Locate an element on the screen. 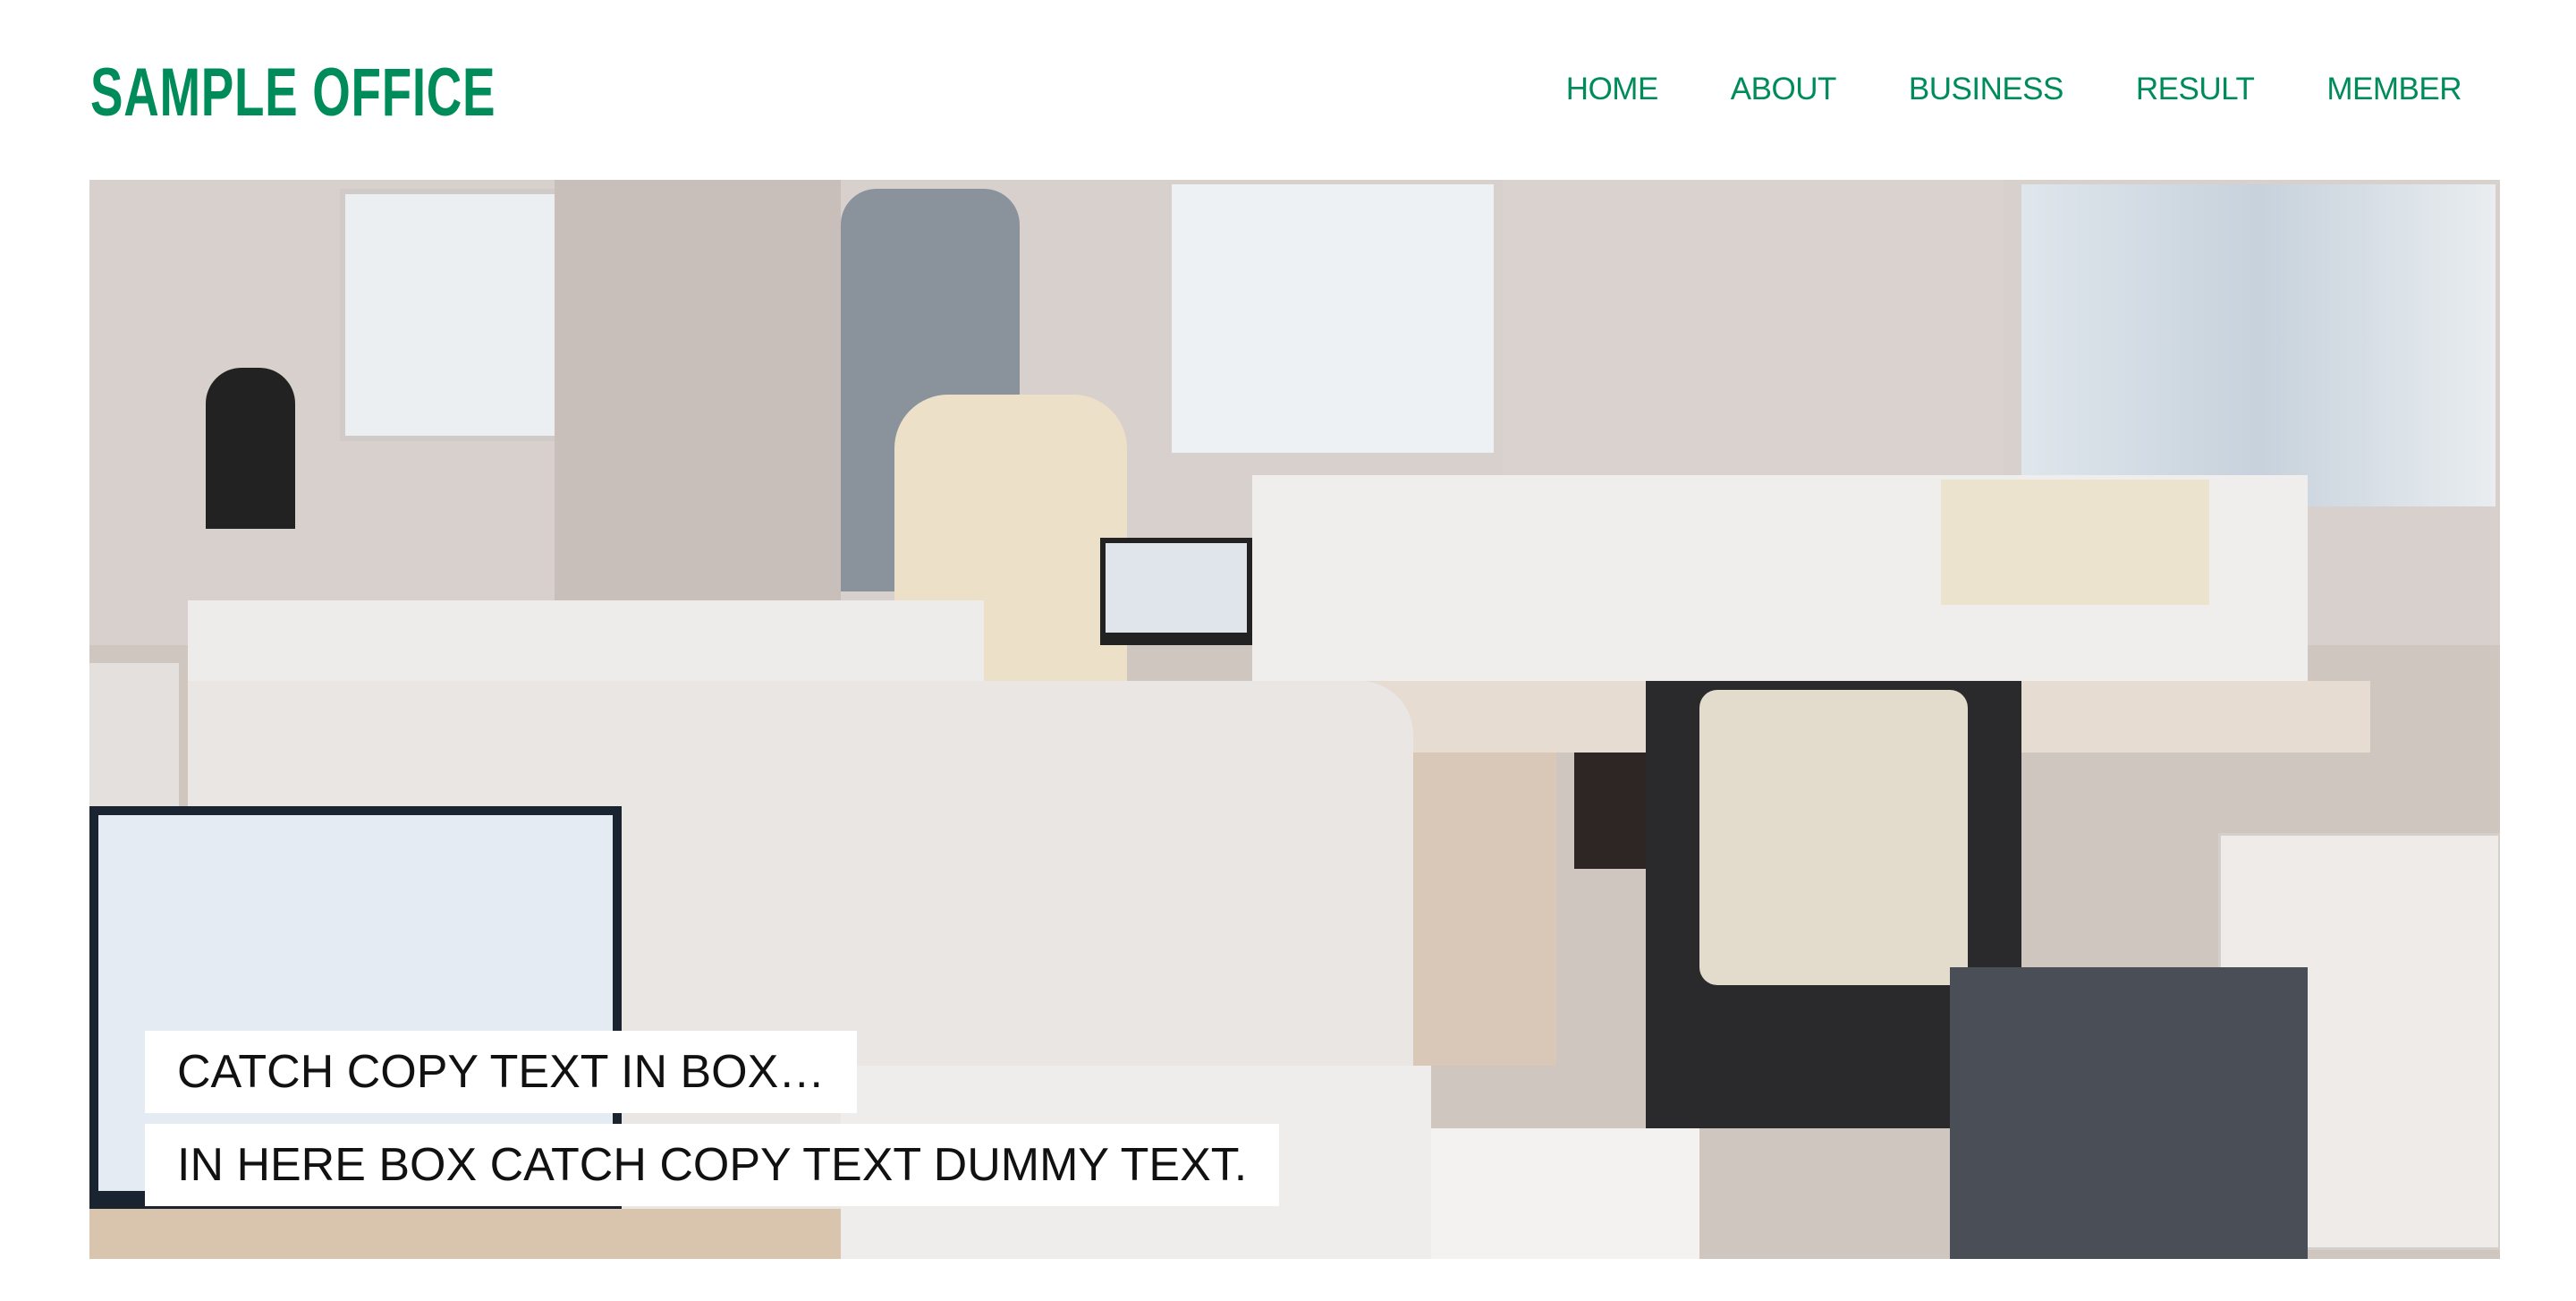 The image size is (2576, 1301). catch-copy-line-2: IN HERE BOX CATCH COPY TEXT DUMMY TEXT. is located at coordinates (712, 1165).